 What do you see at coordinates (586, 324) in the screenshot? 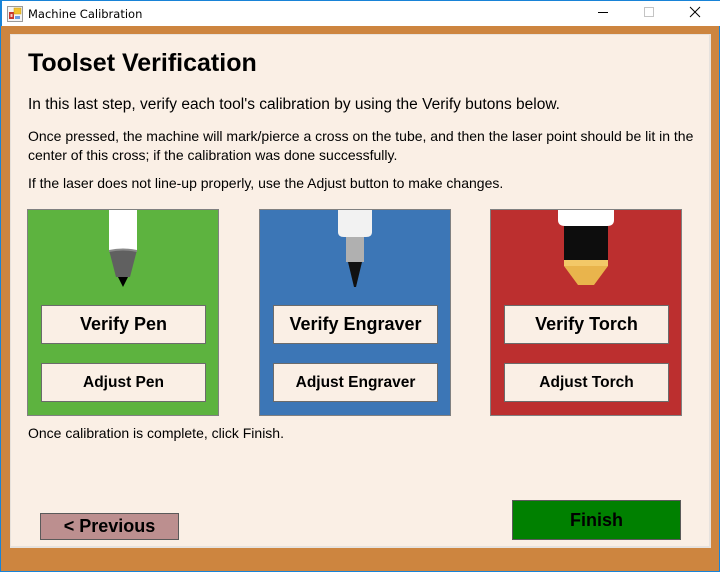
I see `verify-torch-button: Verify Torch` at bounding box center [586, 324].